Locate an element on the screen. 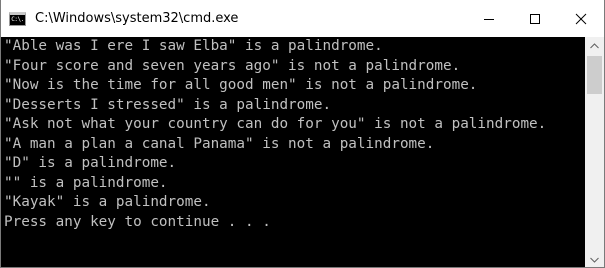 The height and width of the screenshot is (268, 605). chevron-down-icon is located at coordinates (594, 260).